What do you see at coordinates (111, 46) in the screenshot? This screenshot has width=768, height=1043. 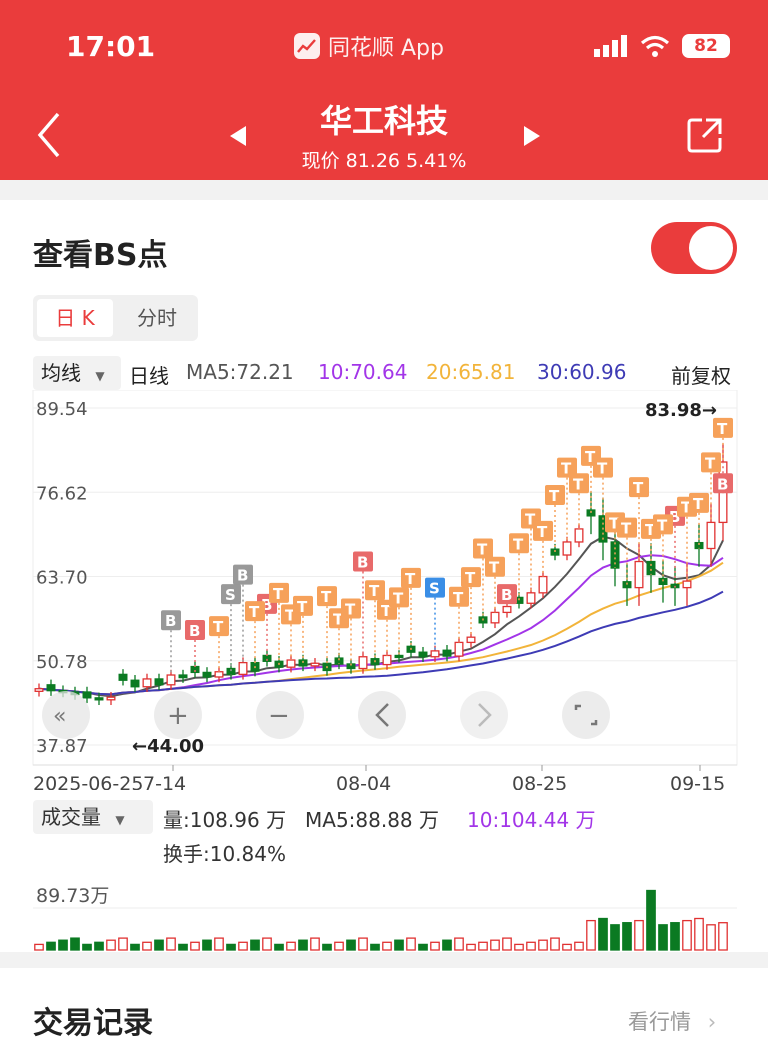 I see `status-time: 17:01` at bounding box center [111, 46].